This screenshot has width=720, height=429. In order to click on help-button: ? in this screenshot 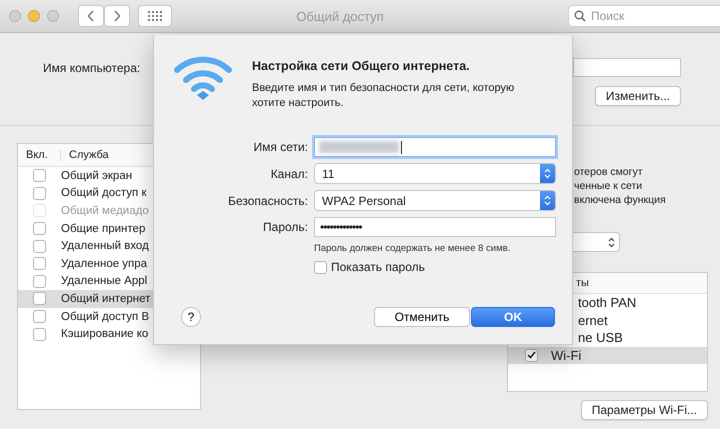, I will do `click(191, 317)`.